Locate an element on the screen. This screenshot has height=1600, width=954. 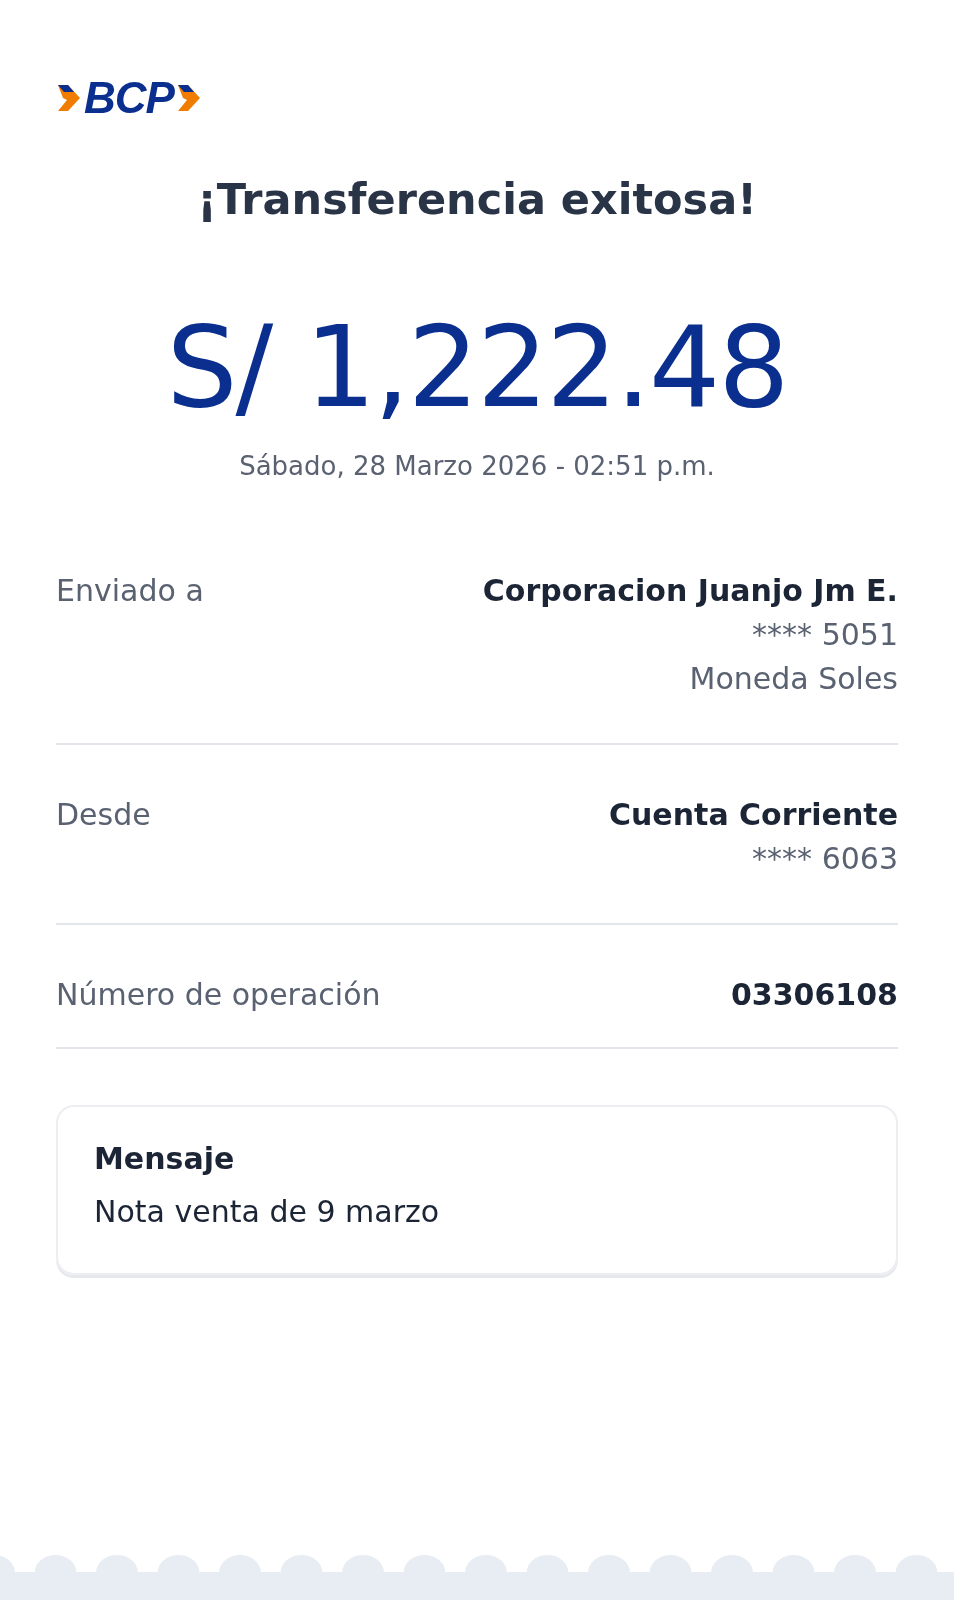
date-time: Sábado, 28 Marzo 2026 - 02:51 p.m. is located at coordinates (477, 466).